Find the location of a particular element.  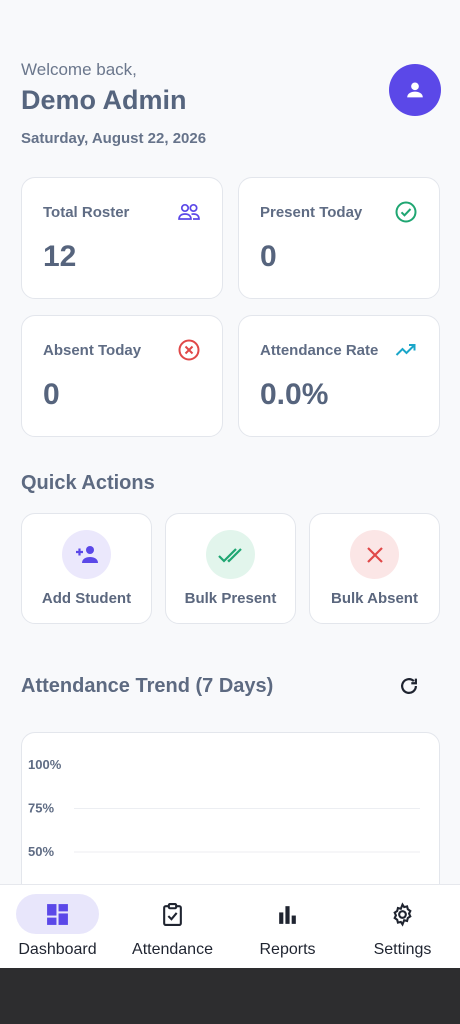

profile-avatar-button is located at coordinates (415, 90).